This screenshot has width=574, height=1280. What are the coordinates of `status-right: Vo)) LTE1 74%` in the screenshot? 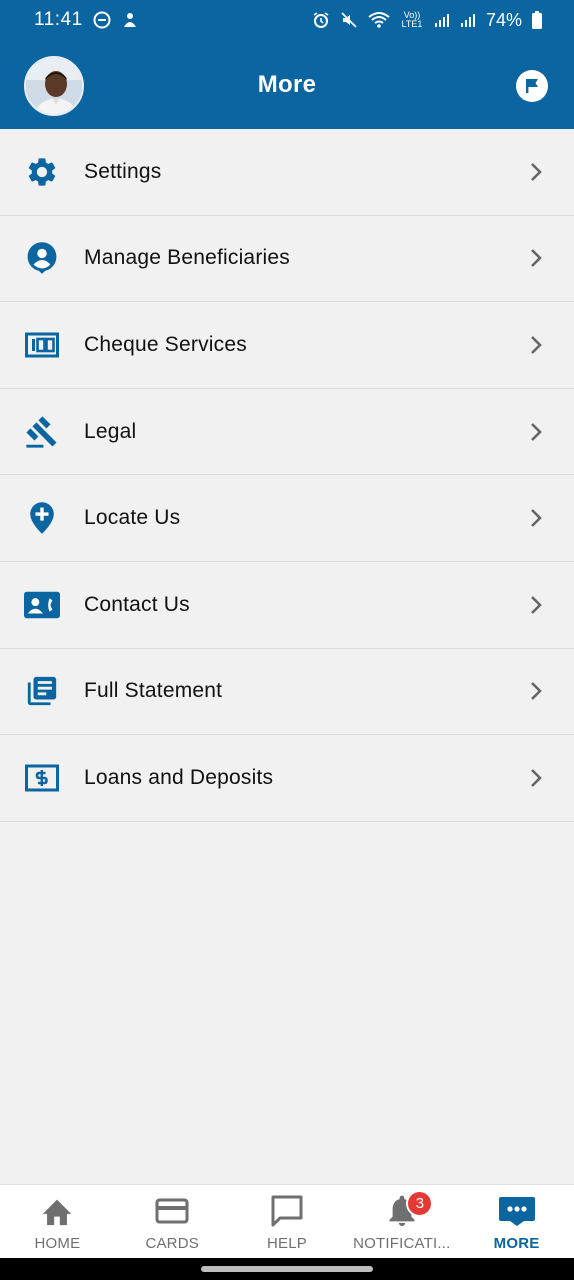 It's located at (427, 20).